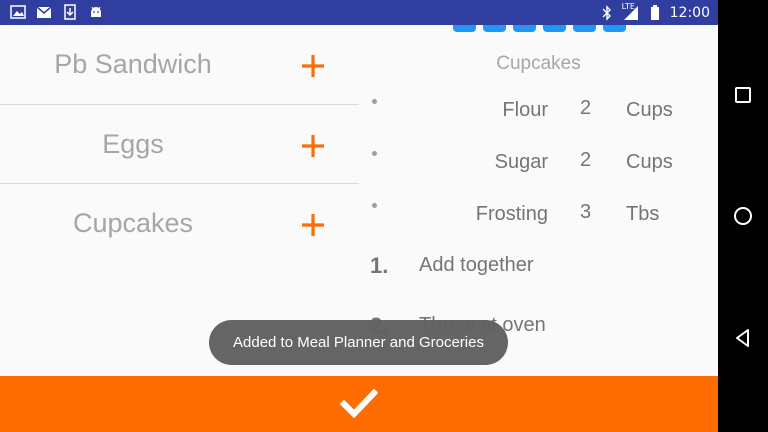 The height and width of the screenshot is (432, 768). What do you see at coordinates (44, 12) in the screenshot?
I see `mail-icon` at bounding box center [44, 12].